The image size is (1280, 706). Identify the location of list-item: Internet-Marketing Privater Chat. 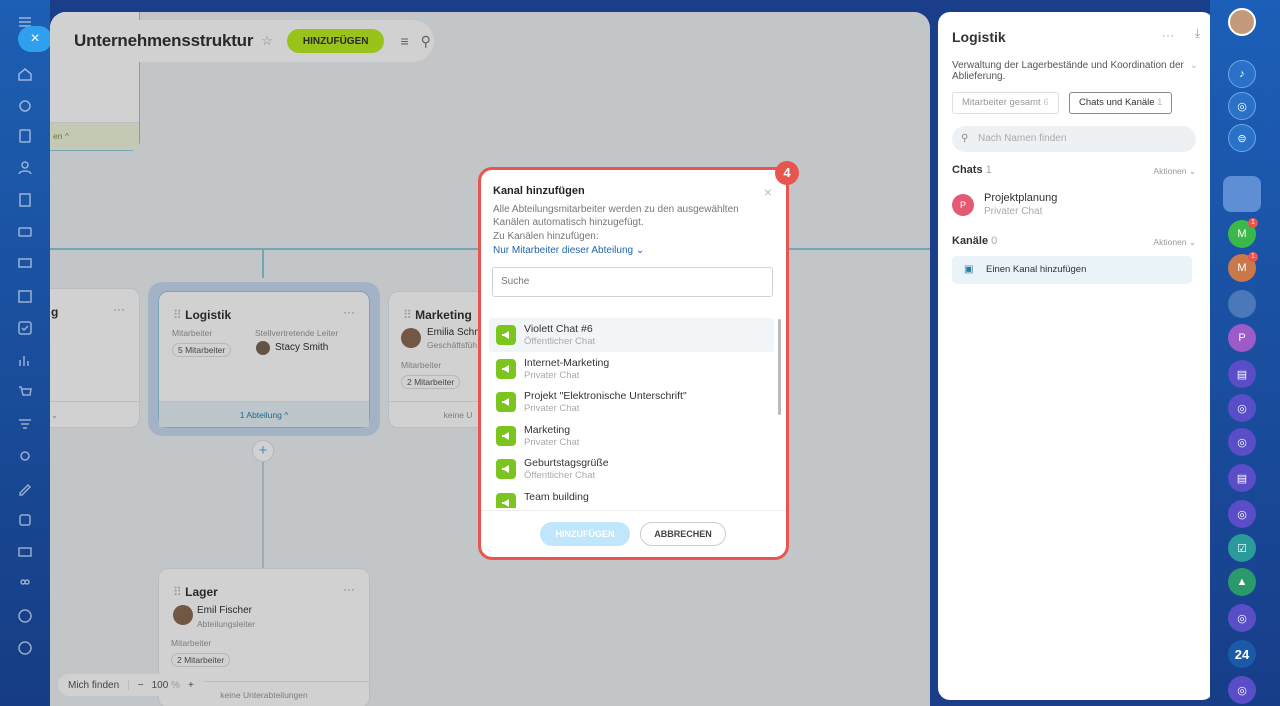
(631, 369).